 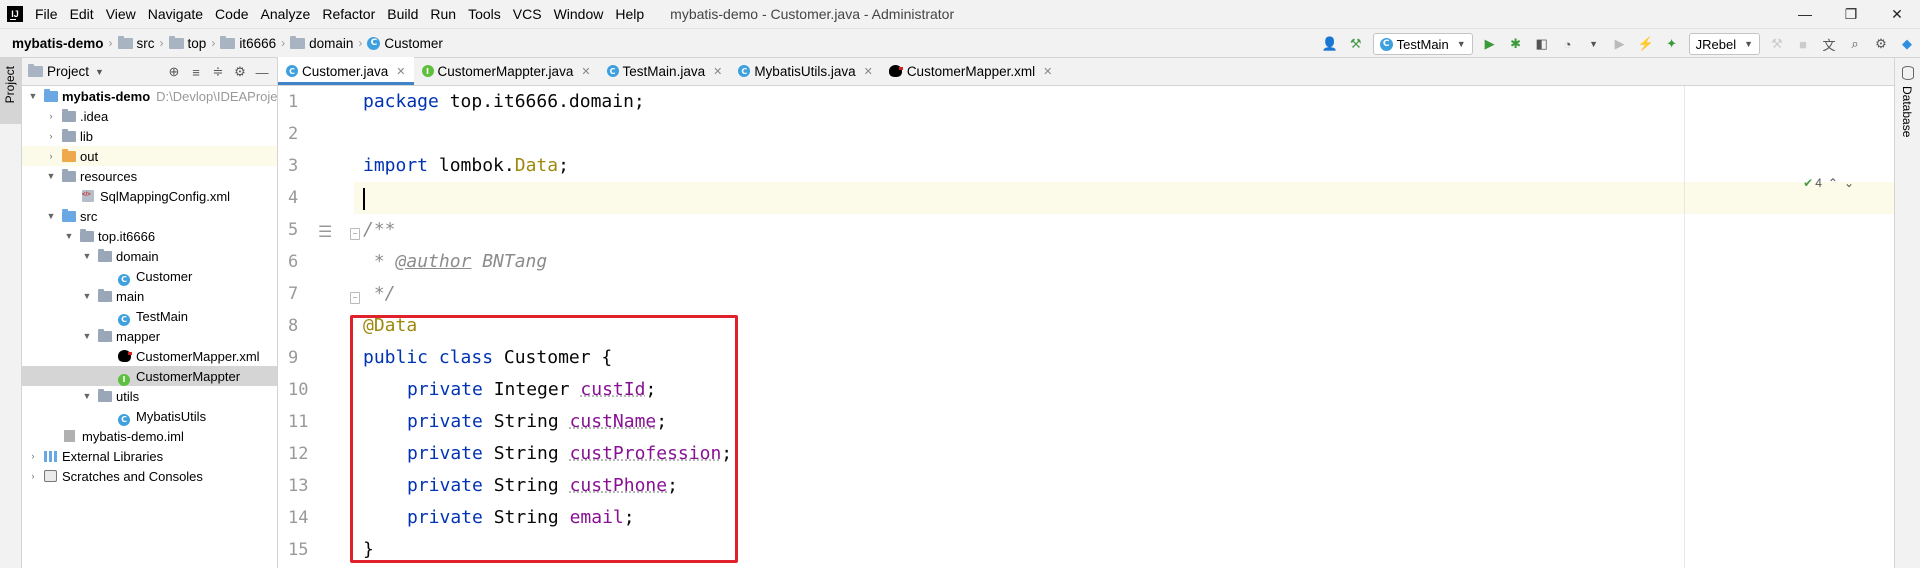 I want to click on menu-file: File, so click(x=46, y=14).